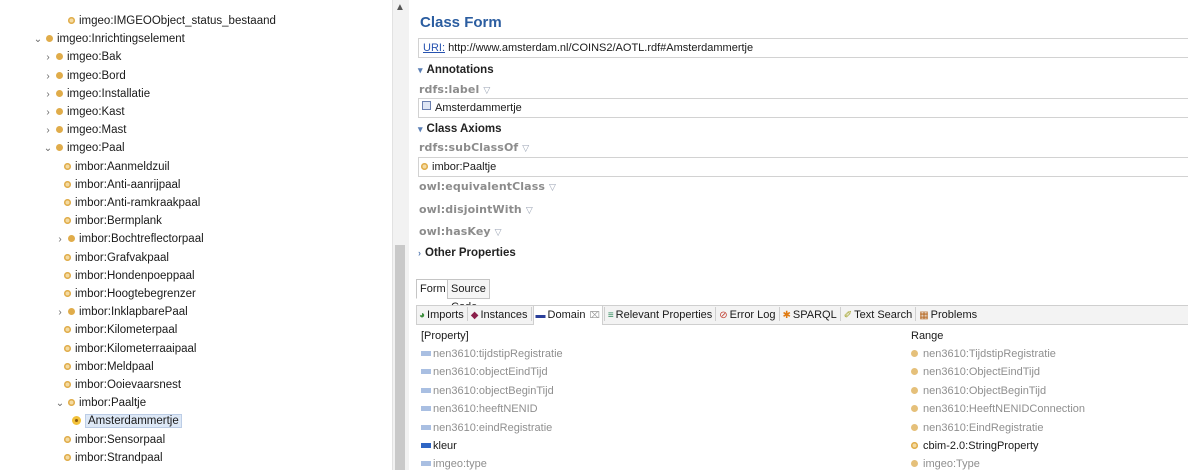  What do you see at coordinates (100, 403) in the screenshot?
I see `tree-item: ⌄ imbor:Paaltje` at bounding box center [100, 403].